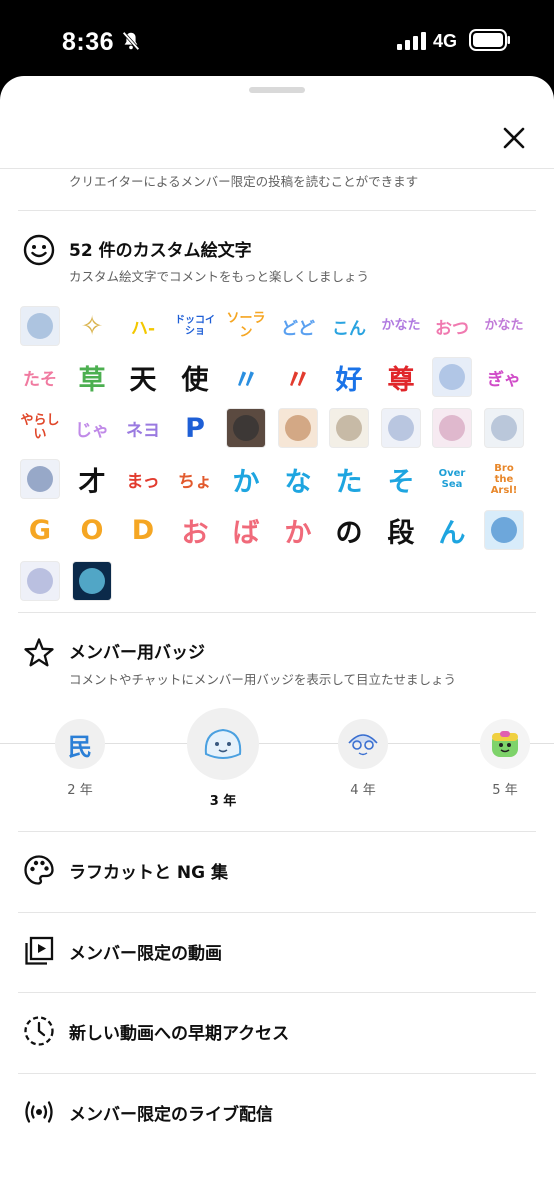  I want to click on badge-2-years: 民 2 年, so click(80, 758).